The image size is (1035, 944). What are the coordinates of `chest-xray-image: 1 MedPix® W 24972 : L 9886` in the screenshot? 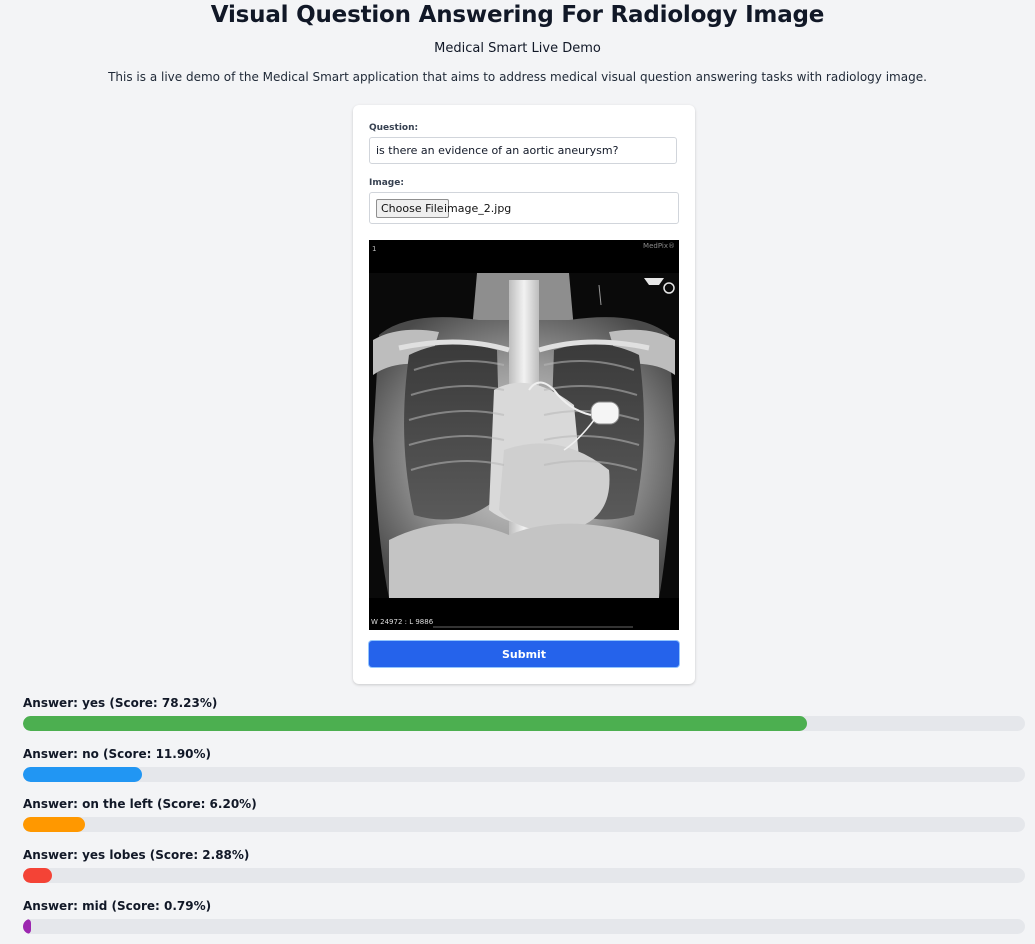 It's located at (524, 435).